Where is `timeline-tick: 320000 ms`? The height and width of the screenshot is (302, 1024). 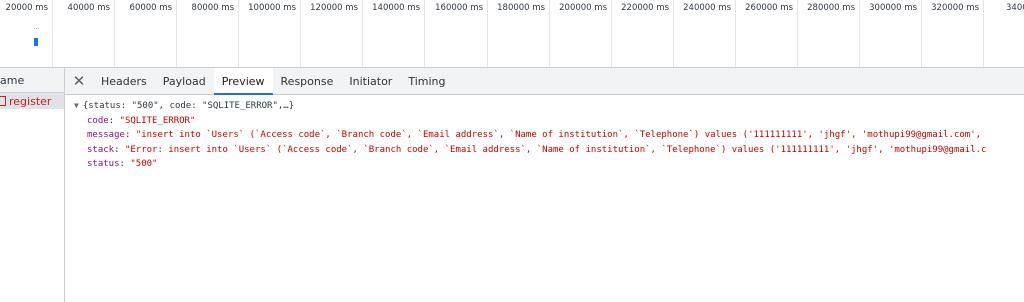 timeline-tick: 320000 ms is located at coordinates (953, 33).